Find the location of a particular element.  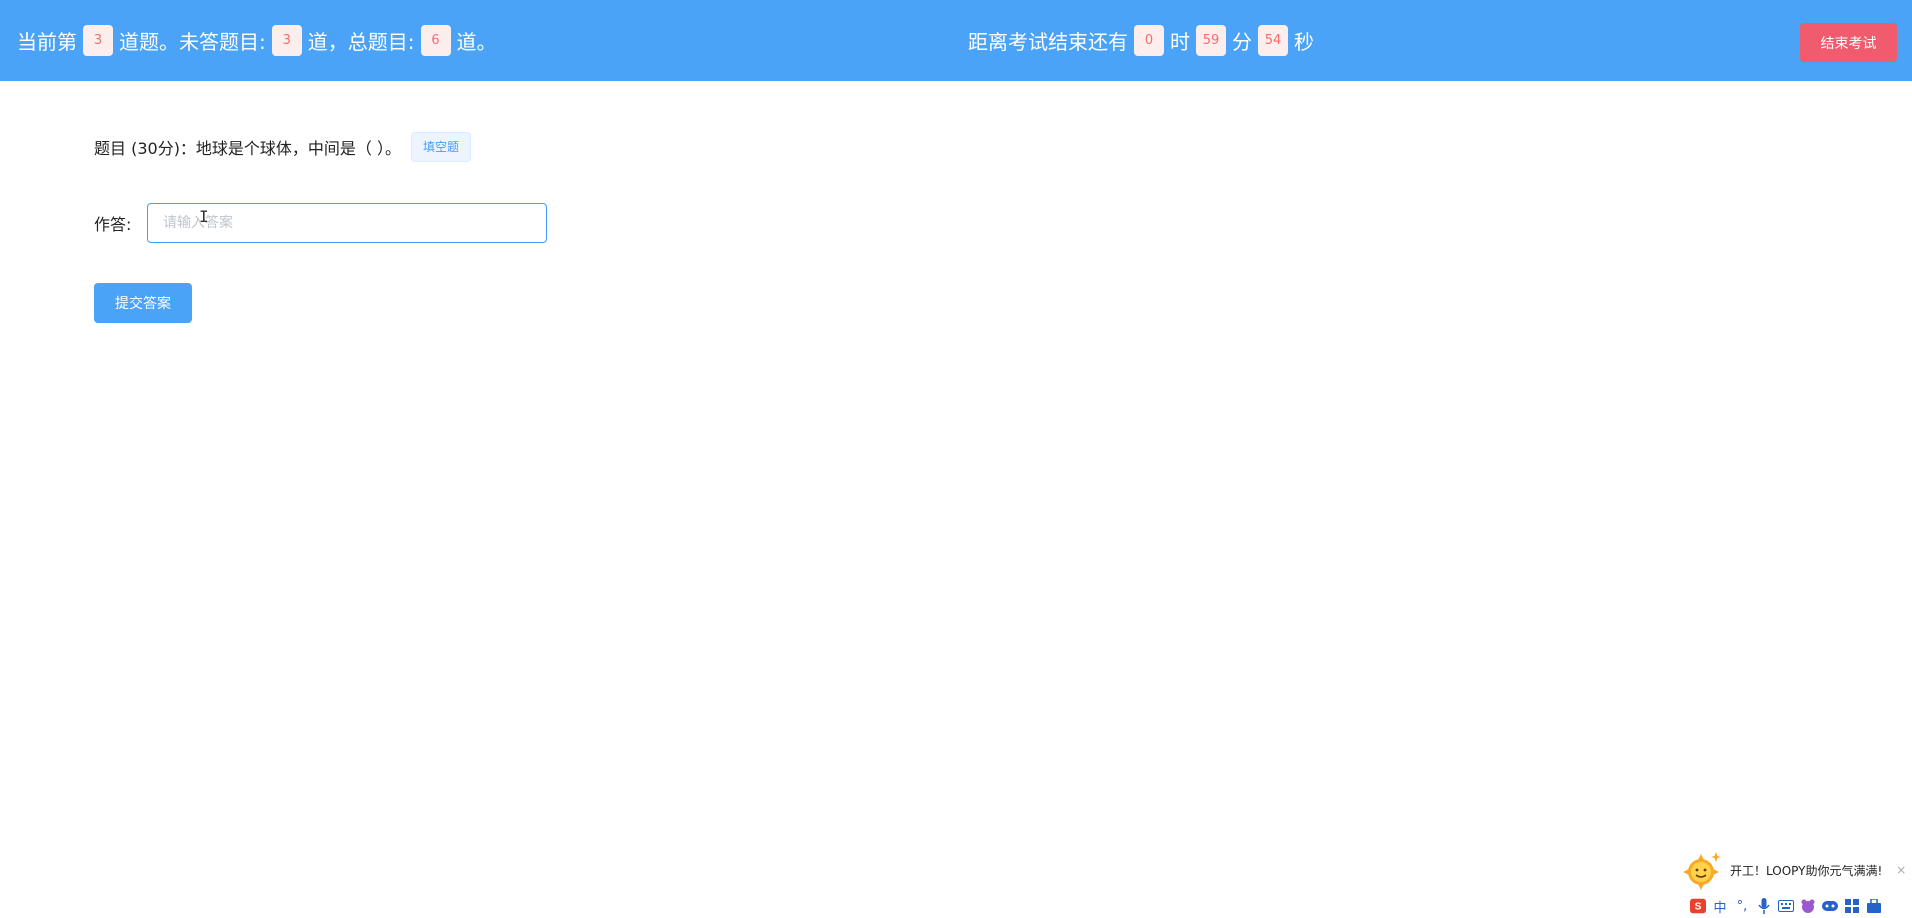

countdown-timer: 距离考试结束还有 0 时 59 分 54 秒 is located at coordinates (1141, 40).